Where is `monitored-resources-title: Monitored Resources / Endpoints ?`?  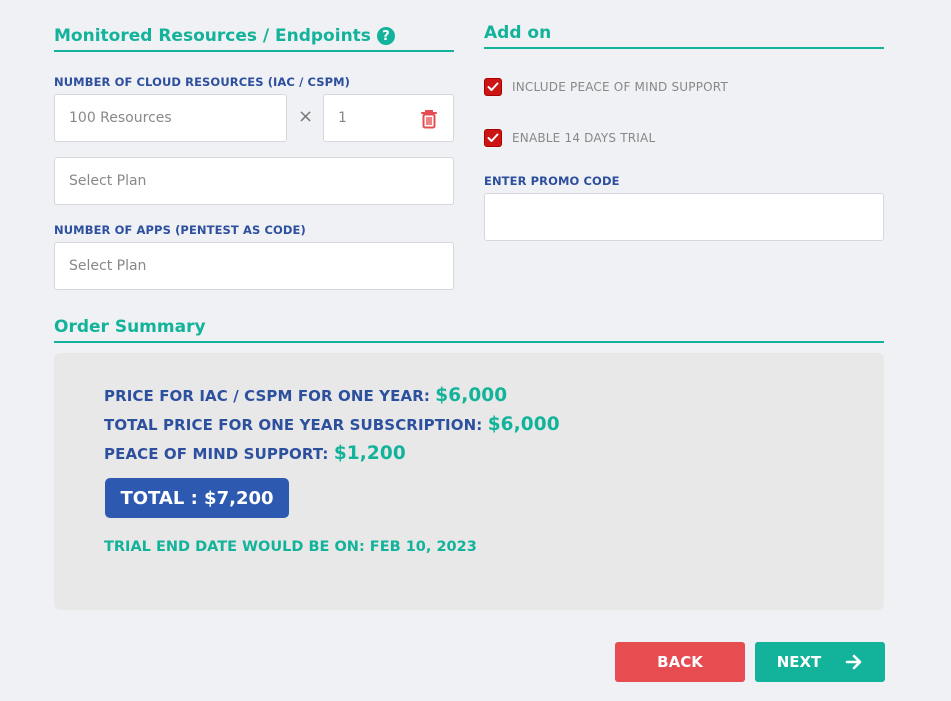 monitored-resources-title: Monitored Resources / Endpoints ? is located at coordinates (254, 38).